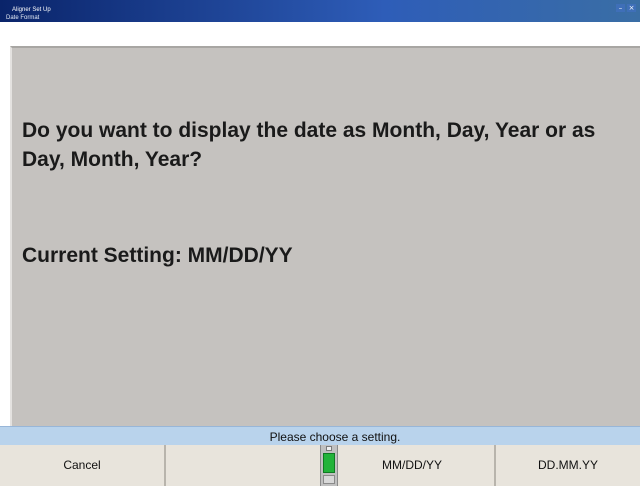 Image resolution: width=640 pixels, height=486 pixels. Describe the element at coordinates (248, 465) in the screenshot. I see `empty-softkey` at that location.